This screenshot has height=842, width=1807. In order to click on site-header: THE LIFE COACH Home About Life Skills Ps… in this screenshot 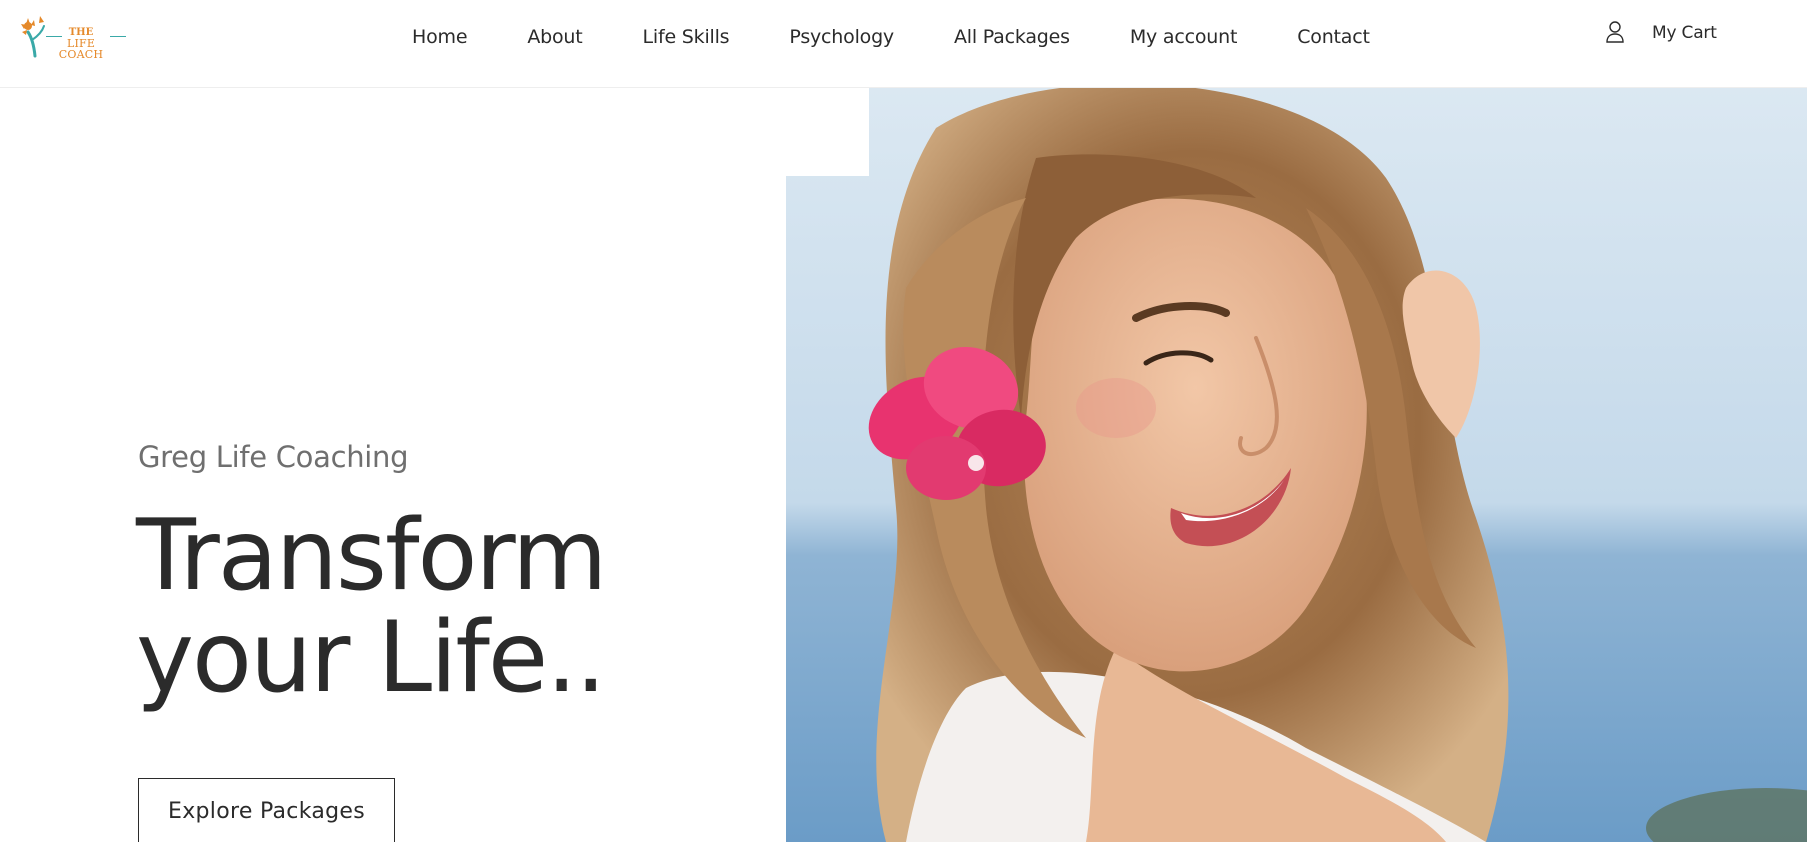, I will do `click(903, 44)`.